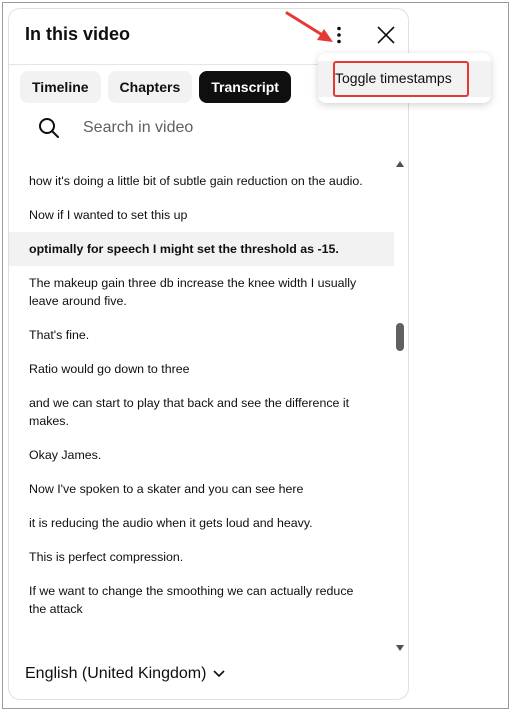  I want to click on transcript-scrollbar, so click(401, 406).